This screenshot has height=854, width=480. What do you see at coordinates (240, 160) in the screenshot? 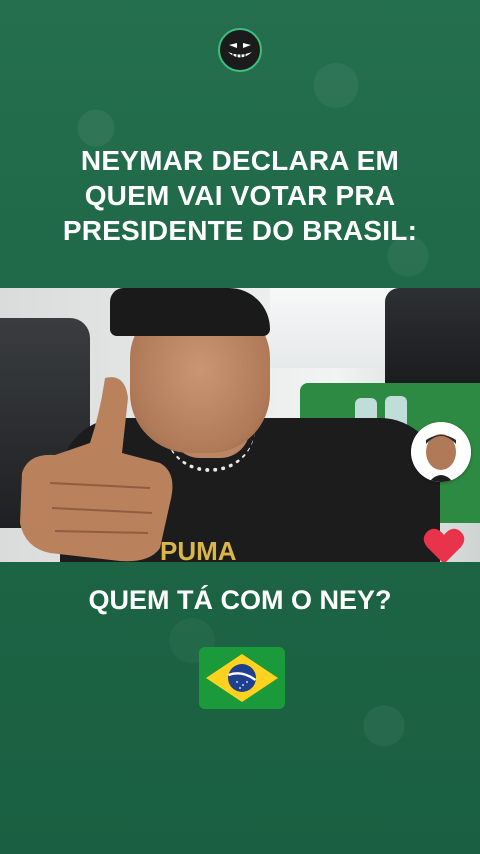
I see `headline-line-1: NEYMAR DECLARA EM` at bounding box center [240, 160].